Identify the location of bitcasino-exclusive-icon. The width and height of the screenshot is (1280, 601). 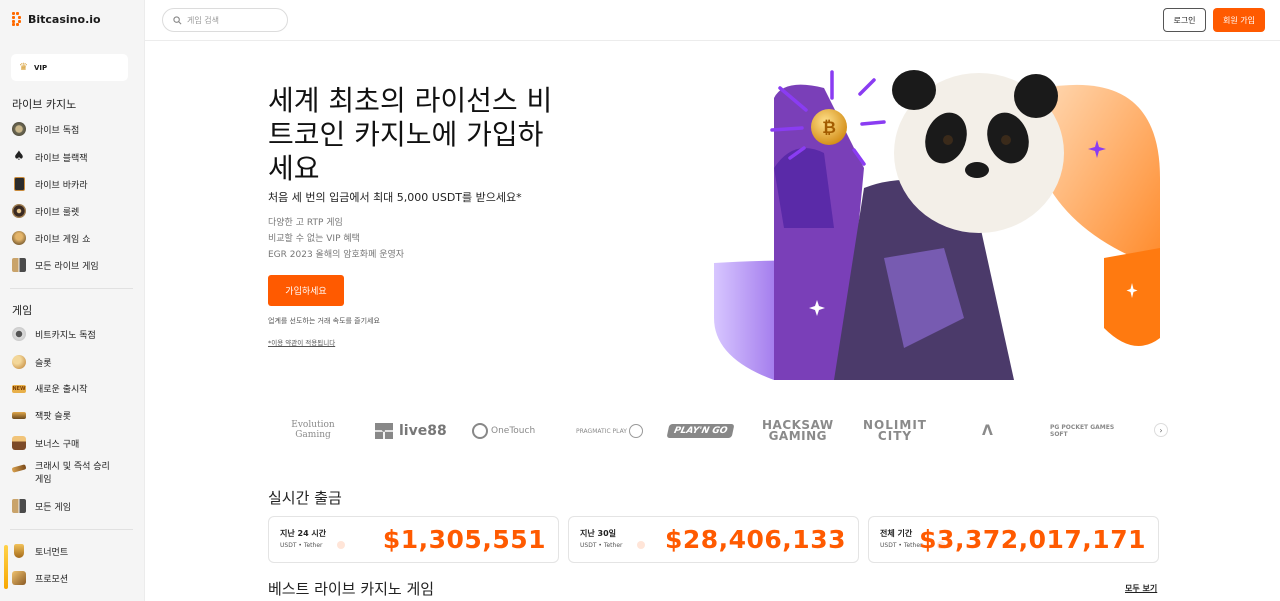
(19, 334).